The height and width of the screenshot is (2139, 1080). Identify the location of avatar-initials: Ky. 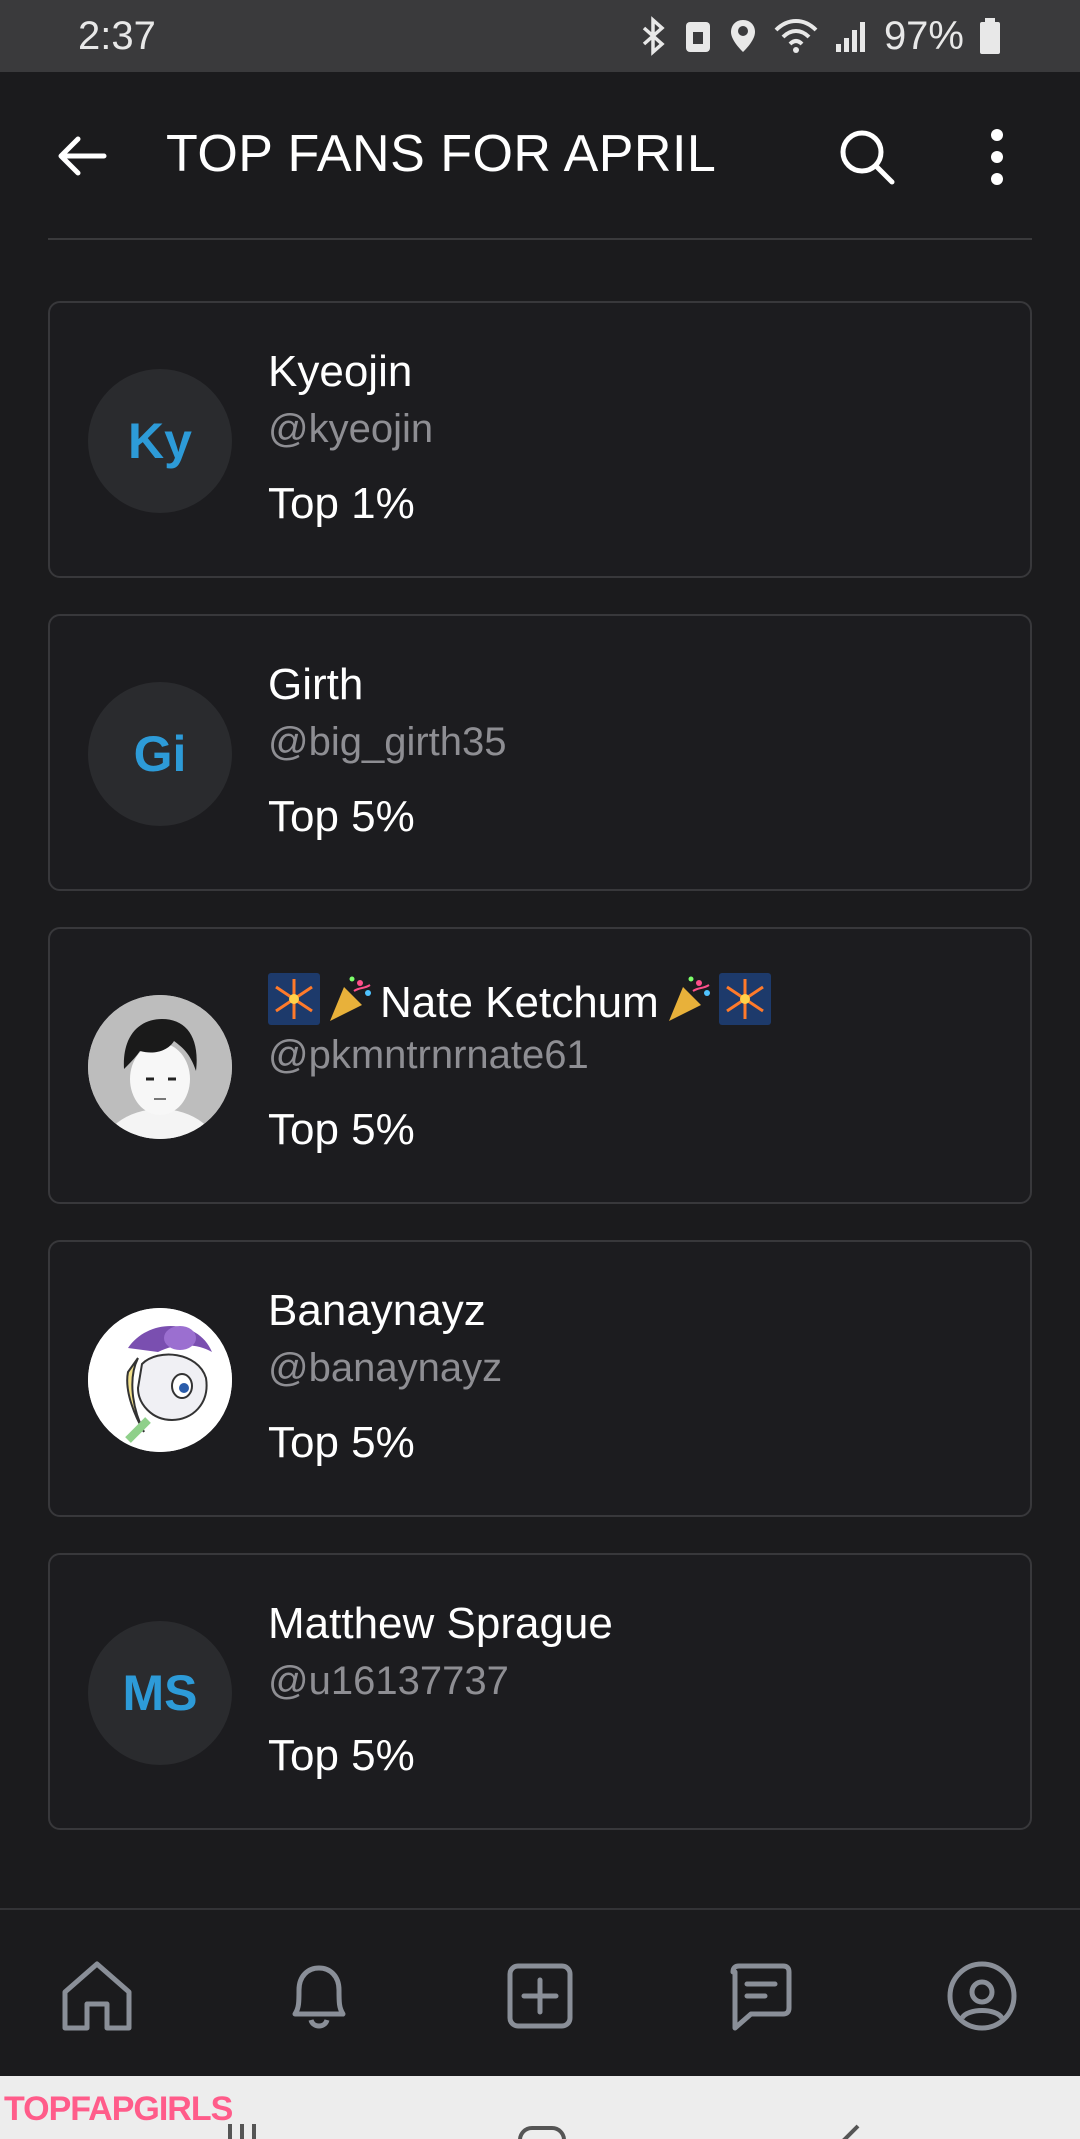
(160, 441).